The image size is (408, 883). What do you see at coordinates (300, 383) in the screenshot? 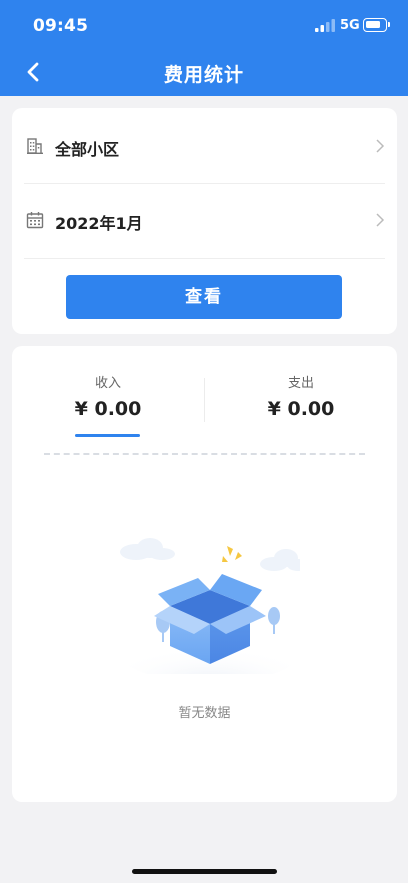
I see `expense-label: 支出` at bounding box center [300, 383].